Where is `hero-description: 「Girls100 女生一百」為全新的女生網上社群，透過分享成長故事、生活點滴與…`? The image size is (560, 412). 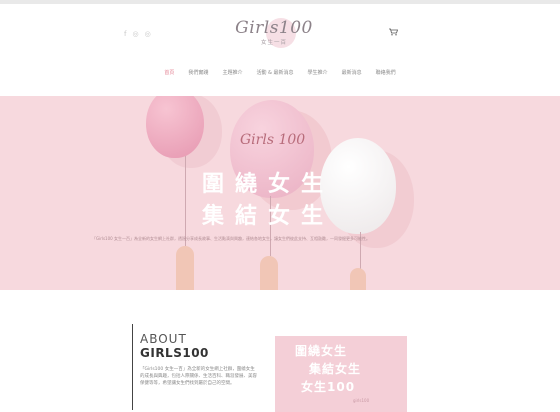
hero-description: 「Girls100 女生一百」為全新的女生網上社群，透過分享成長故事、生活點滴與… is located at coordinates (231, 238).